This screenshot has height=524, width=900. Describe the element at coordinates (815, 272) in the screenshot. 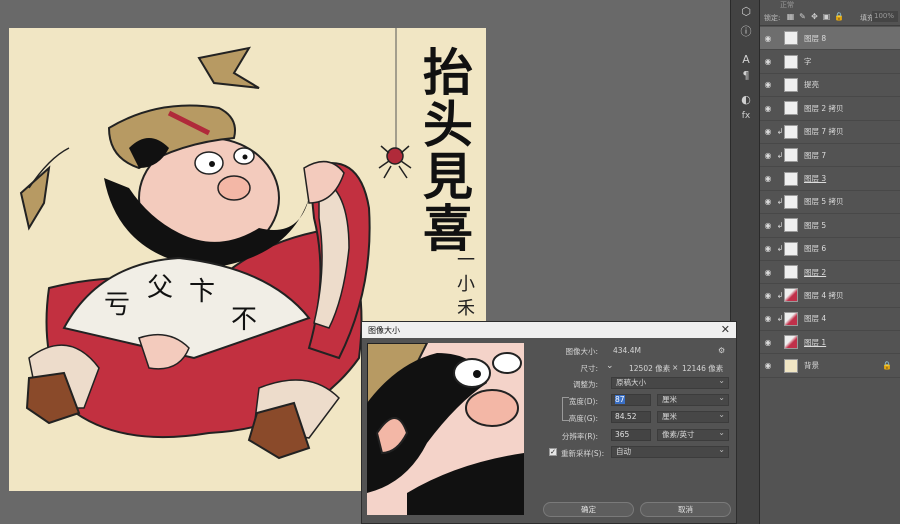

I see `layer-name: 图层 2` at that location.